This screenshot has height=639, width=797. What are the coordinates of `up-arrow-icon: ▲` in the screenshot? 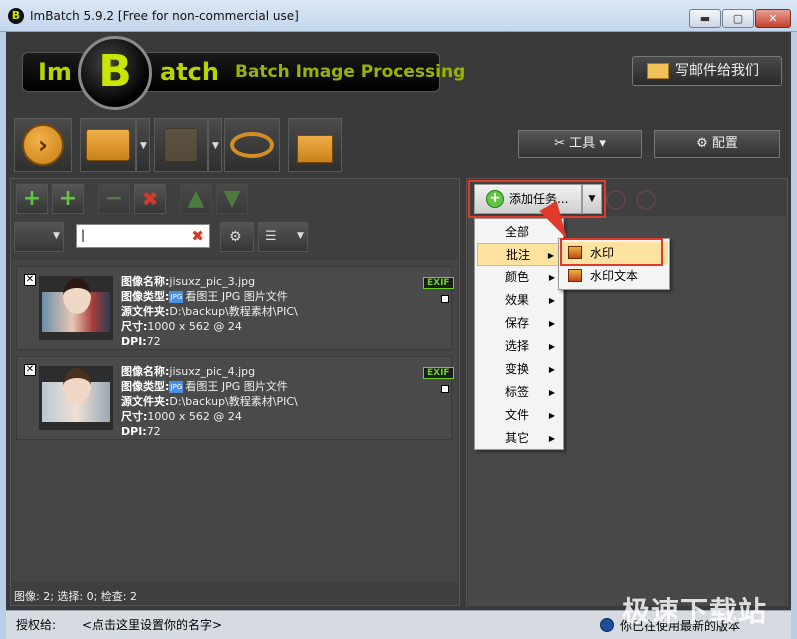 It's located at (196, 198).